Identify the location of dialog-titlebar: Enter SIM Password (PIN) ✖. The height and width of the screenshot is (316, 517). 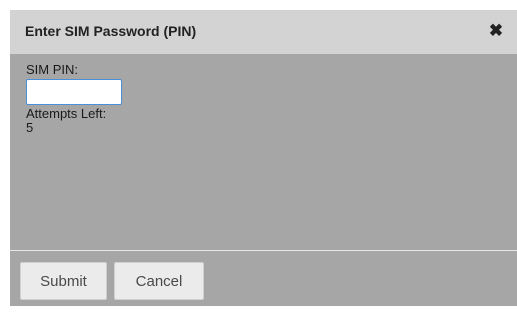
(263, 32).